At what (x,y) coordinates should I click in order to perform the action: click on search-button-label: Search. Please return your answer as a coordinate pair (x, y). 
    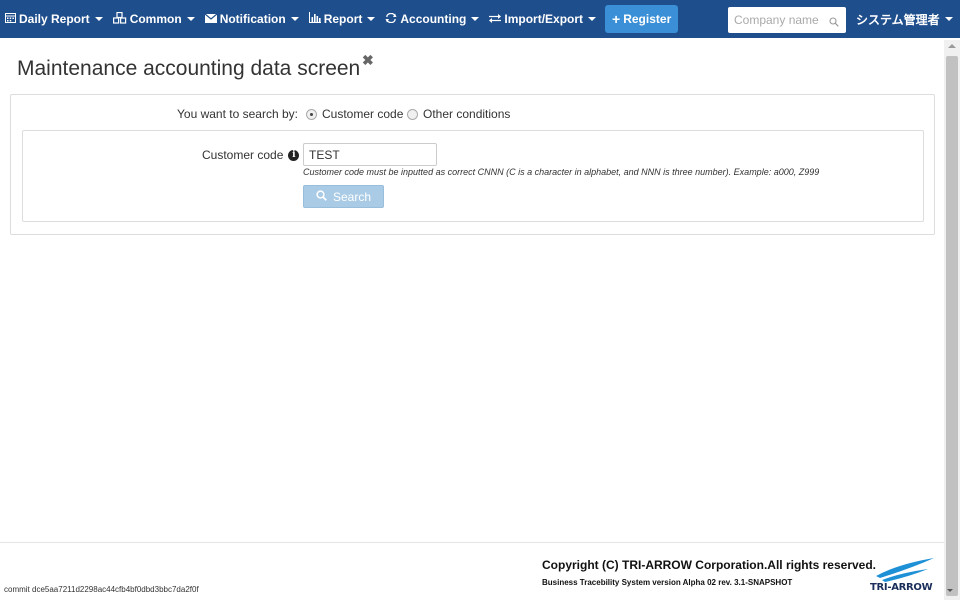
    Looking at the image, I should click on (352, 196).